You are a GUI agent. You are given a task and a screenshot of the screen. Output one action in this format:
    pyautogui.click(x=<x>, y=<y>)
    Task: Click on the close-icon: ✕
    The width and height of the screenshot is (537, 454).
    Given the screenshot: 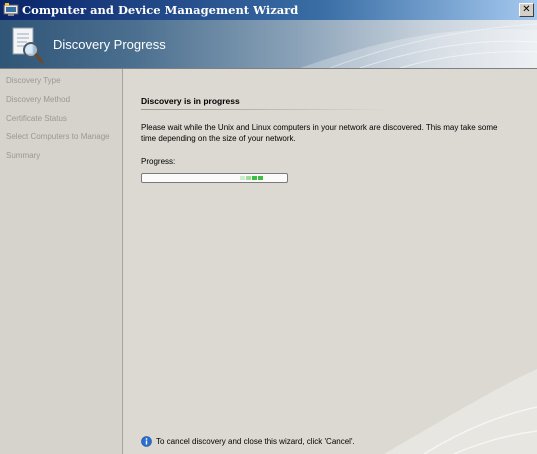 What is the action you would take?
    pyautogui.click(x=526, y=9)
    